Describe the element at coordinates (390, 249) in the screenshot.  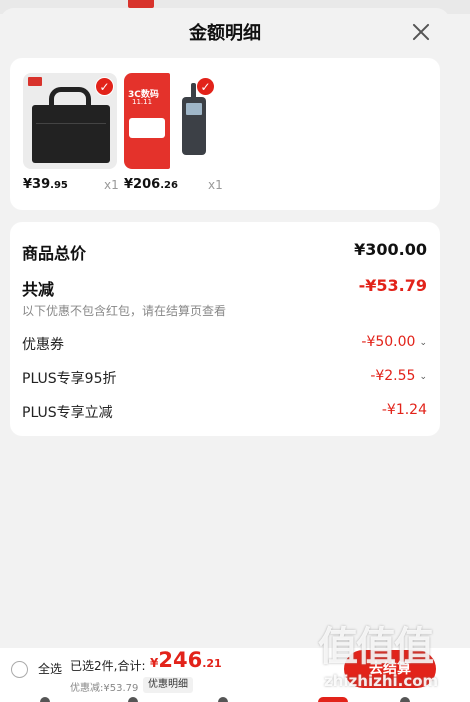
I see `total-price-value: ¥300.00` at that location.